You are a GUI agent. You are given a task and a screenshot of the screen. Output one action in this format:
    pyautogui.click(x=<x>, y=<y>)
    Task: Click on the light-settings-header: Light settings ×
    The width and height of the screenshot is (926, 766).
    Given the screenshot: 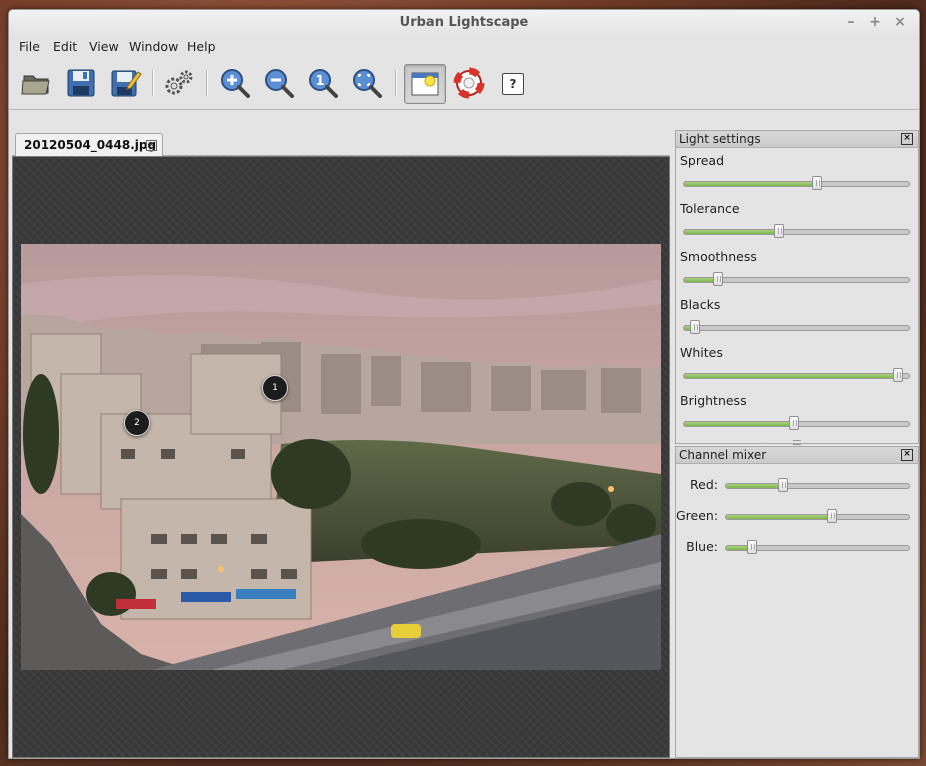 What is the action you would take?
    pyautogui.click(x=797, y=139)
    